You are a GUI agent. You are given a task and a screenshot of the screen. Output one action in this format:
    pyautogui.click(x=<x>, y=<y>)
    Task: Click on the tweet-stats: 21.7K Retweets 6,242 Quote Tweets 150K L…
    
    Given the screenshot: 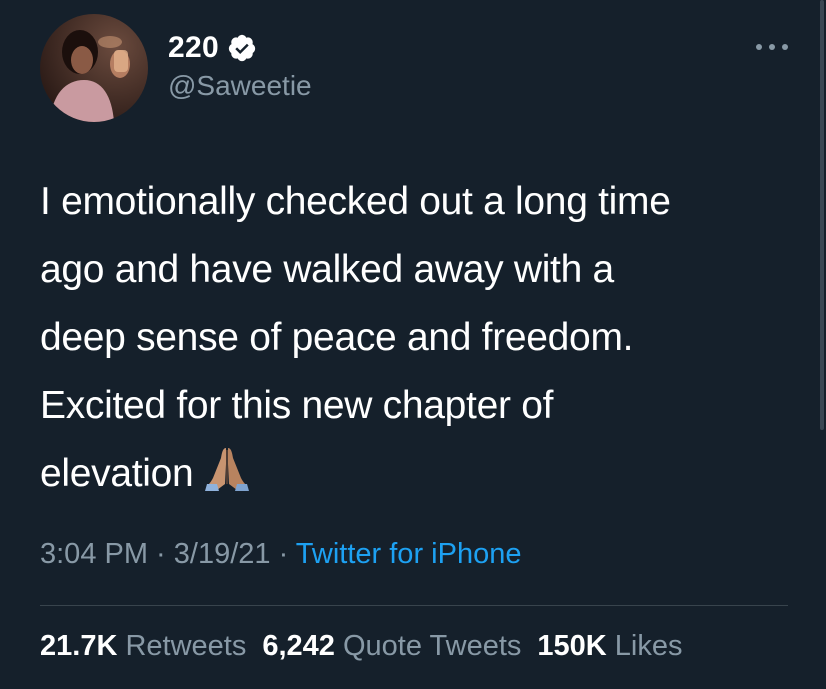 What is the action you would take?
    pyautogui.click(x=361, y=646)
    